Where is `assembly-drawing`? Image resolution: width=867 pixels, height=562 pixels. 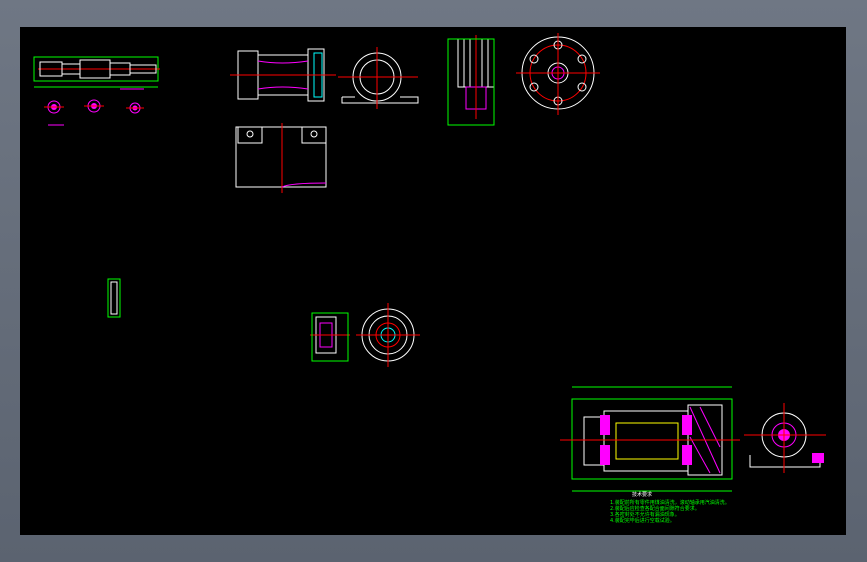
assembly-drawing is located at coordinates (693, 439).